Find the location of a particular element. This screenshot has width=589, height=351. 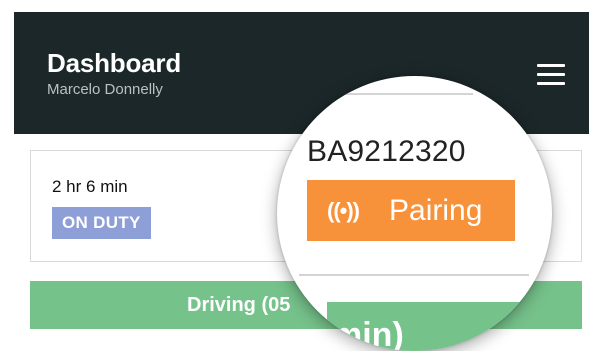

pairing-status-badge: ((•)) Pairing is located at coordinates (411, 210).